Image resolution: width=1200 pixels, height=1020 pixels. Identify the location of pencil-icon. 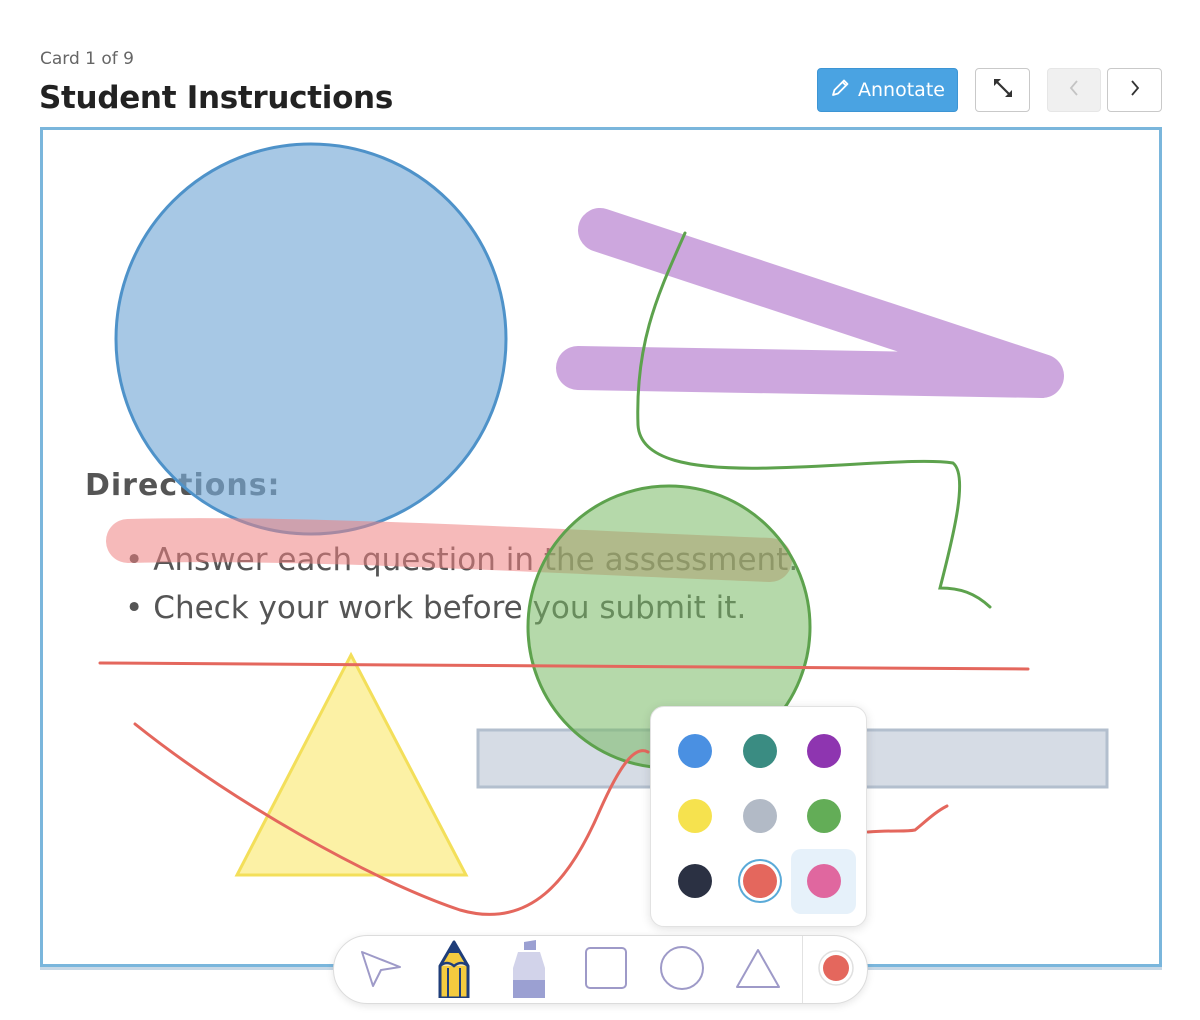
(454, 970).